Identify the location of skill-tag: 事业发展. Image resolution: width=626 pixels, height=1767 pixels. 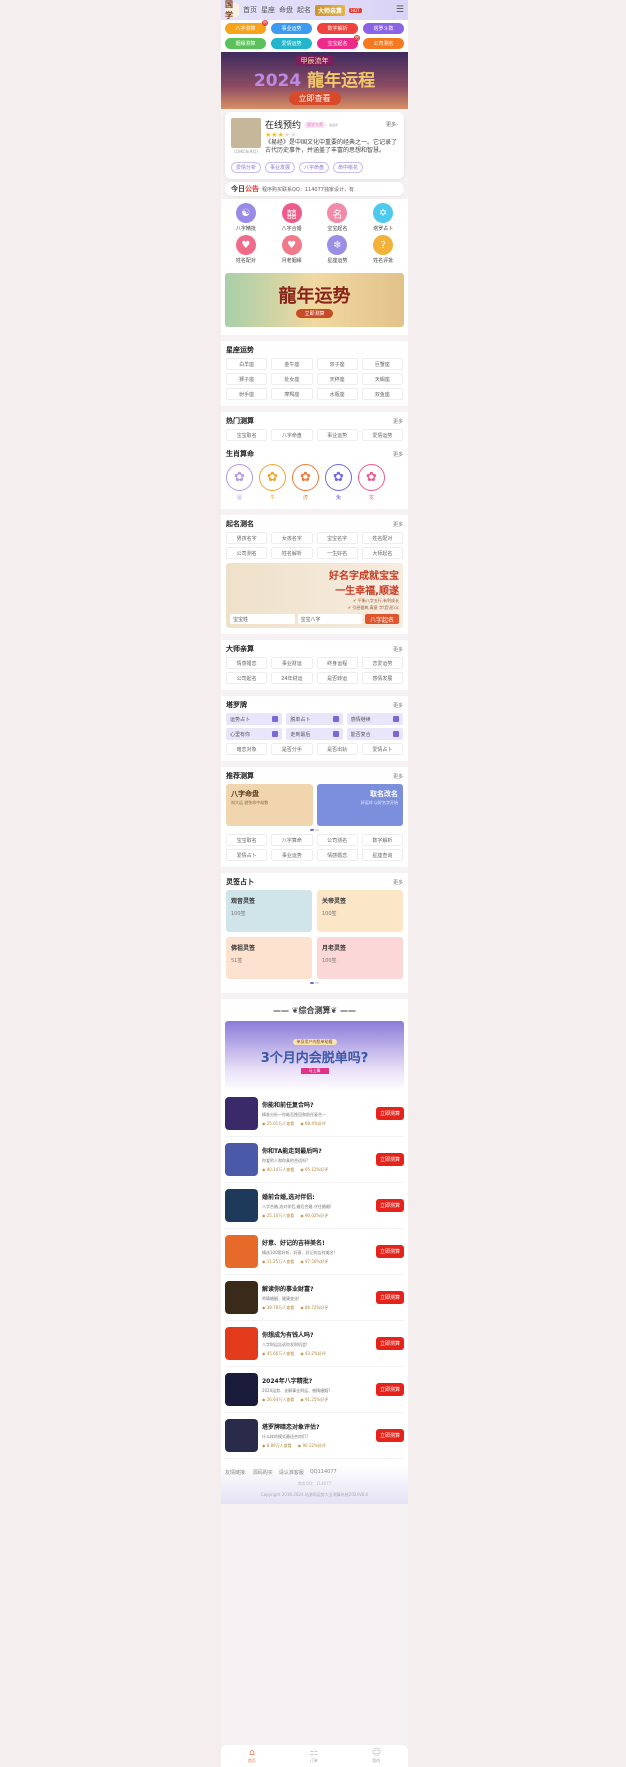
(280, 167).